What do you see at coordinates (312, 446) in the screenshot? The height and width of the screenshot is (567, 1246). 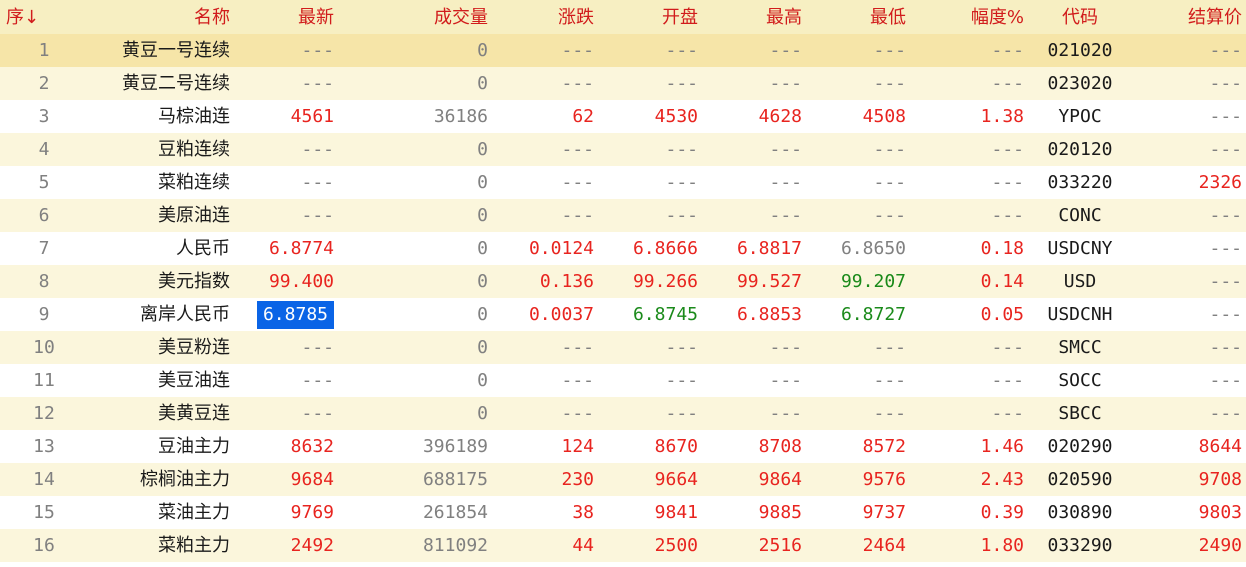 I see `cell-latest: 8632` at bounding box center [312, 446].